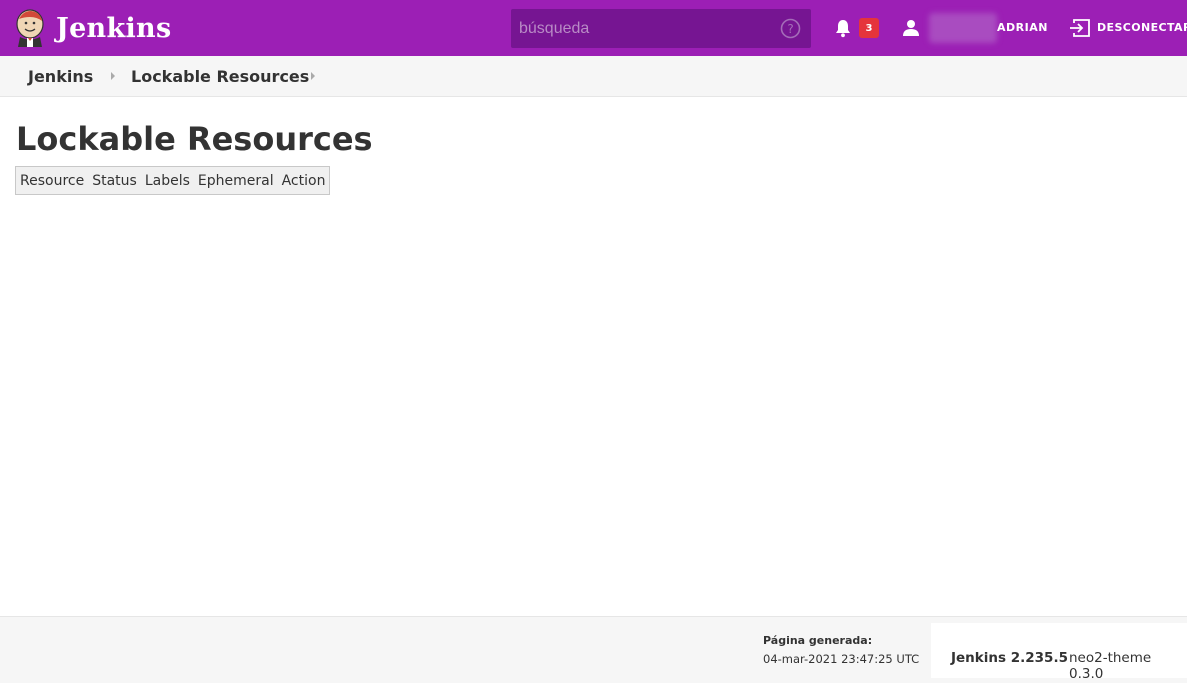  What do you see at coordinates (818, 640) in the screenshot?
I see `page-generated-label: Página generada:` at bounding box center [818, 640].